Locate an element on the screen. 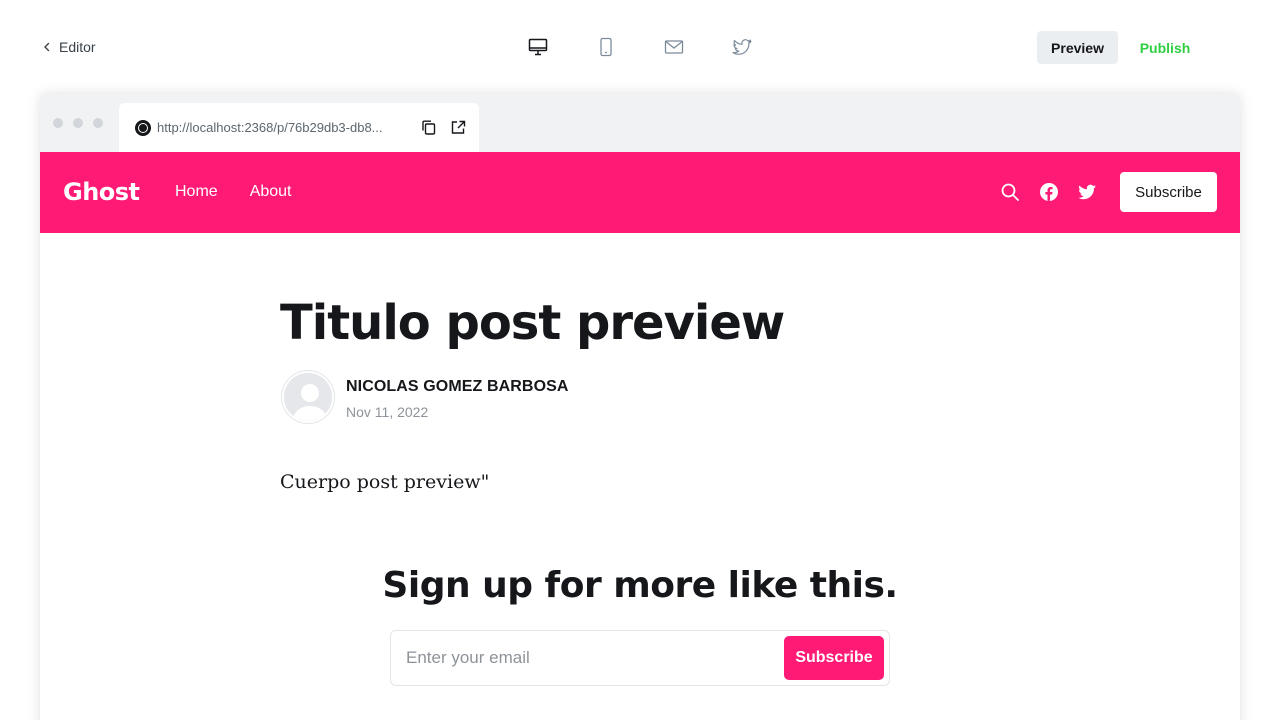  signup-heading: Sign up for more like this. is located at coordinates (640, 585).